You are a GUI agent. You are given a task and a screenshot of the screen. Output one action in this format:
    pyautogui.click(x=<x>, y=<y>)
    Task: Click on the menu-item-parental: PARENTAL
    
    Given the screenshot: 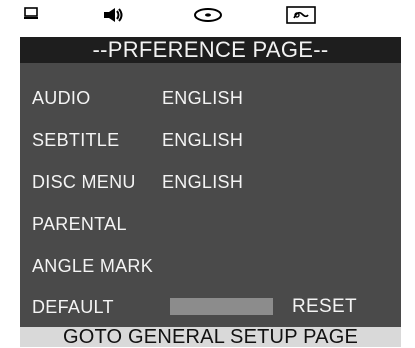 What is the action you would take?
    pyautogui.click(x=79, y=224)
    